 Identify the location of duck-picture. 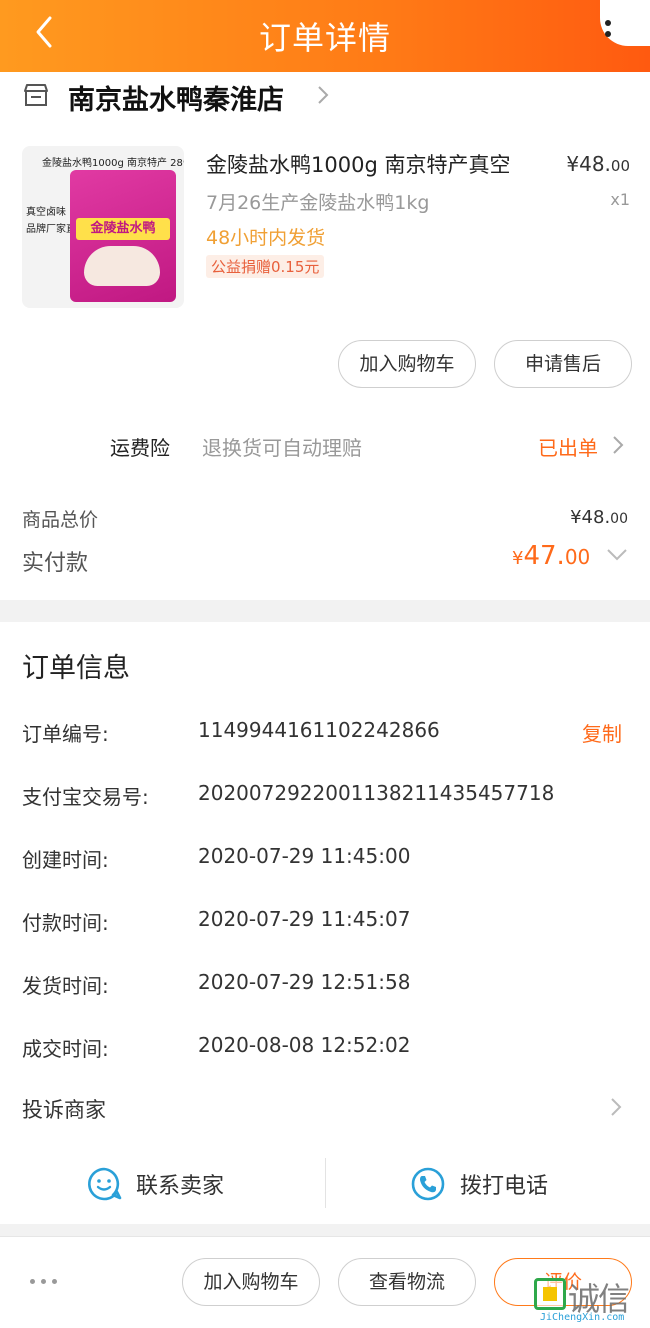
(122, 266).